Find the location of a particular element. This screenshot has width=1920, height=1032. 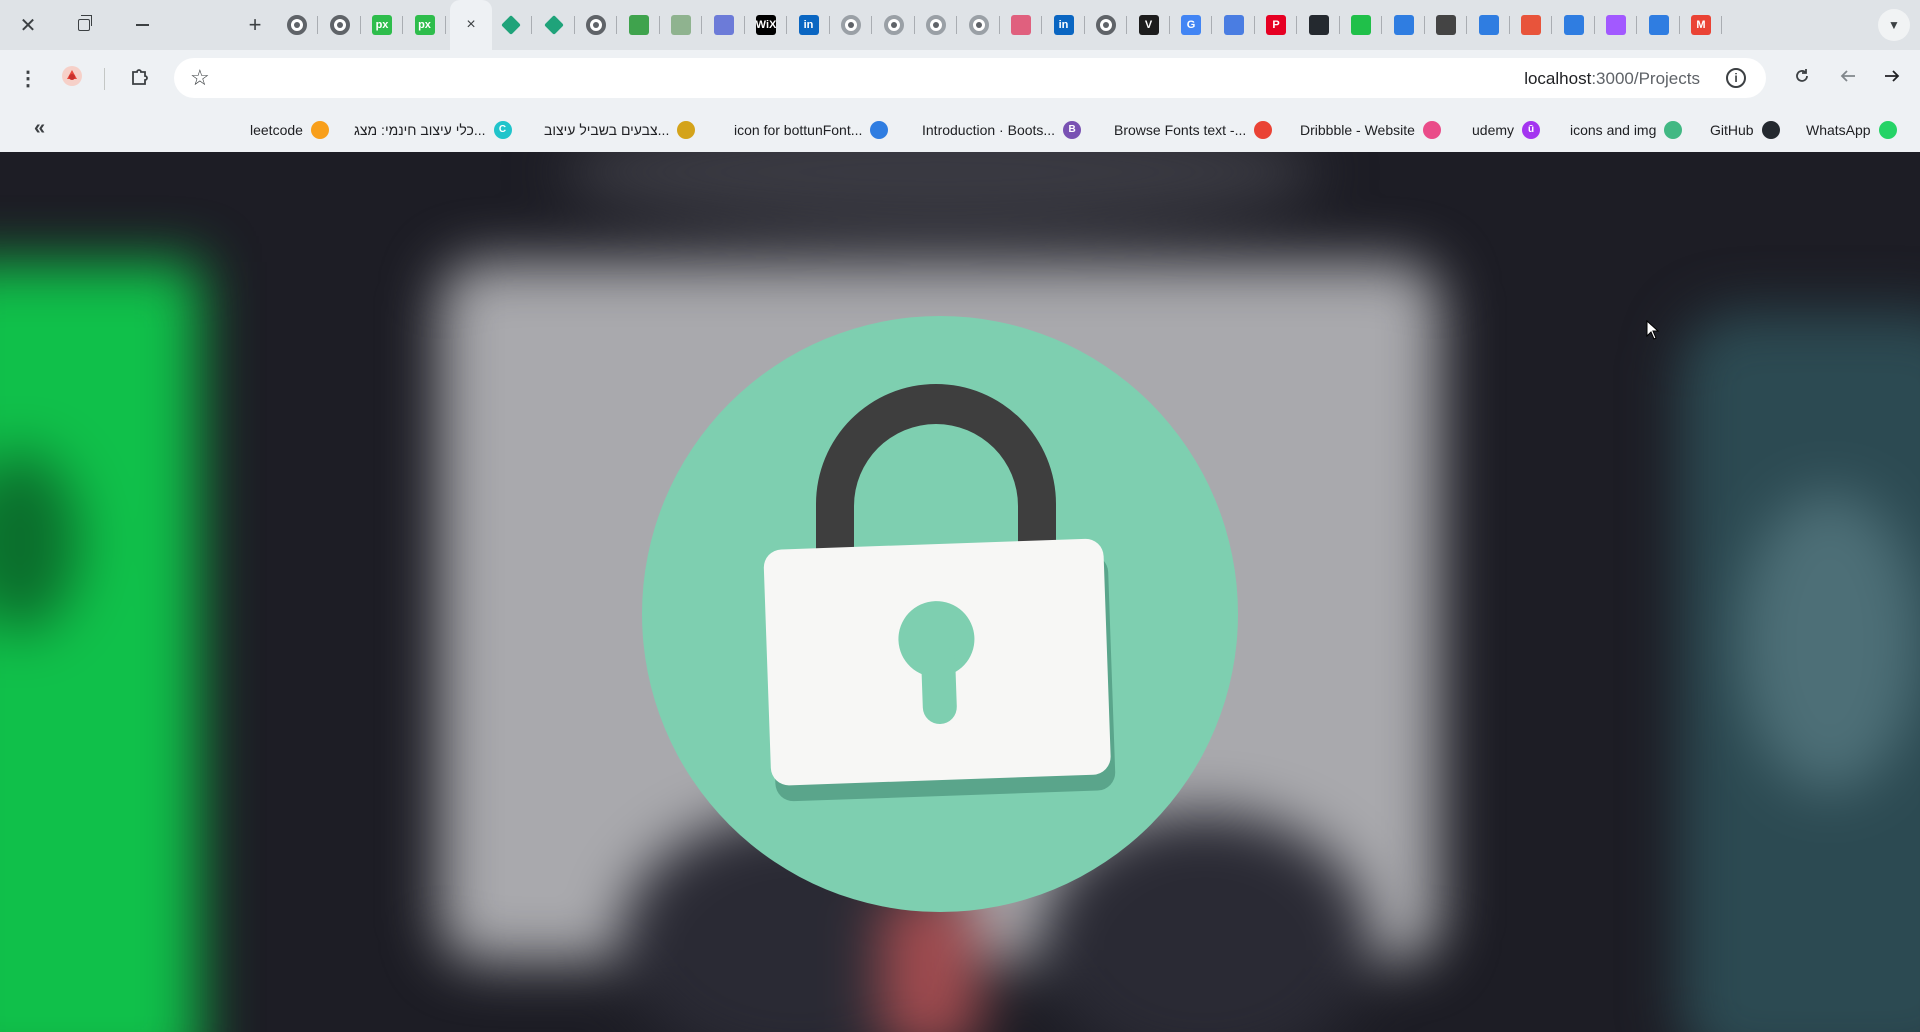

star-icon: ☆ is located at coordinates (200, 78).